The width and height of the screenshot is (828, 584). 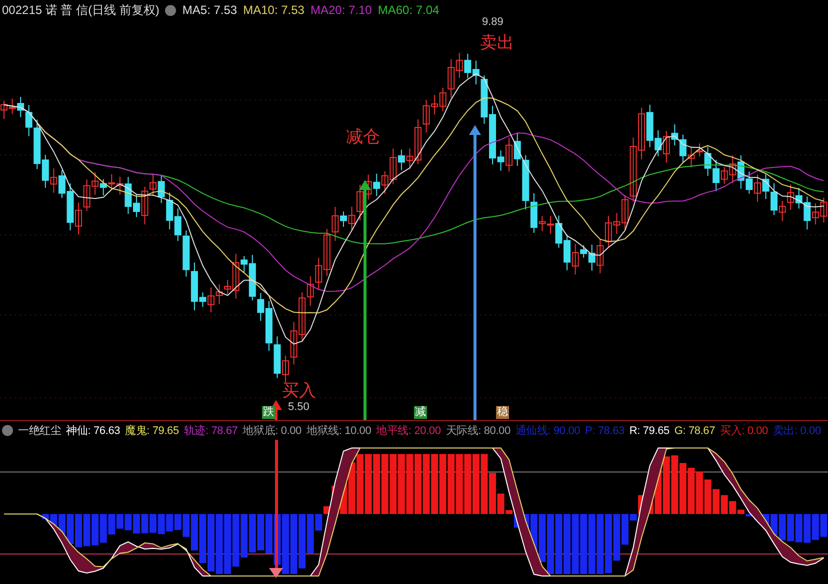 I want to click on signal-badge: 跌, so click(x=268, y=412).